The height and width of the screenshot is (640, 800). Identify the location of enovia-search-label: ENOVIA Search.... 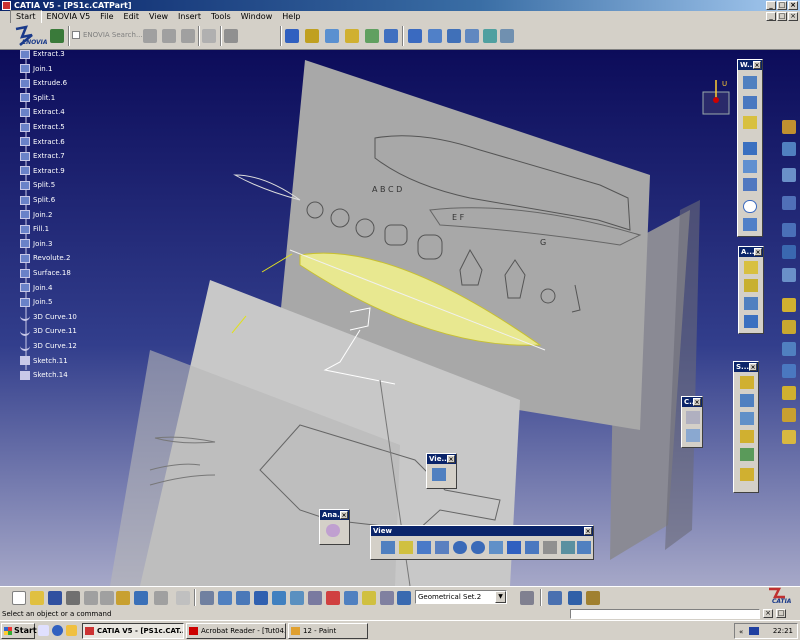
(113, 35).